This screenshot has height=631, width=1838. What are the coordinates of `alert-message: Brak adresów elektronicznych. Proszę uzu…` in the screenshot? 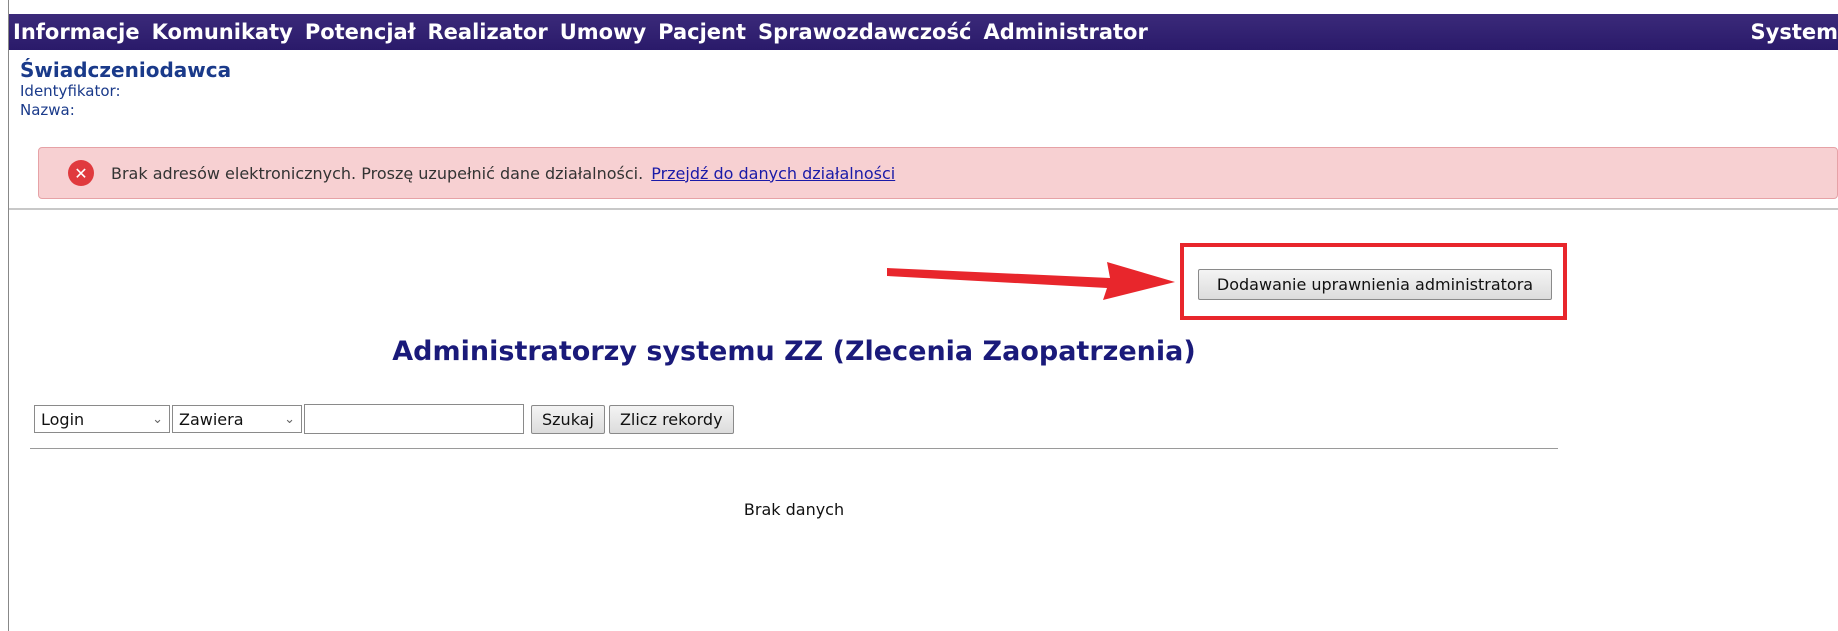 It's located at (377, 173).